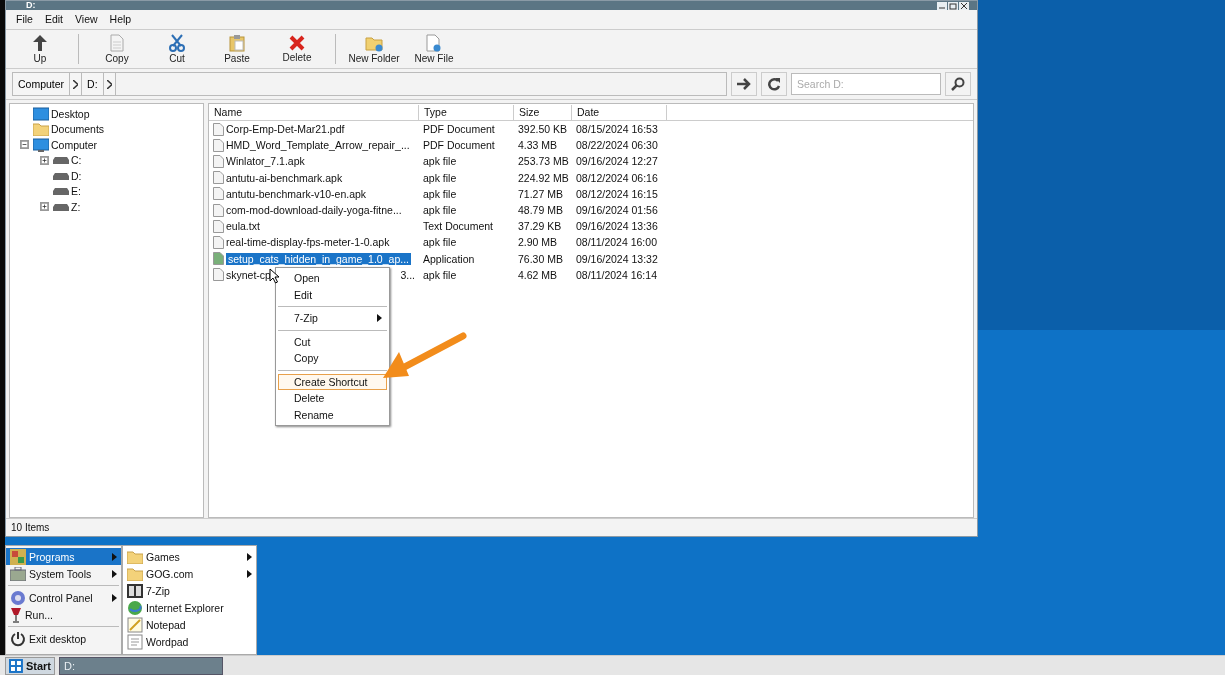 Image resolution: width=1225 pixels, height=675 pixels. I want to click on toolbar-button: Paste, so click(237, 49).